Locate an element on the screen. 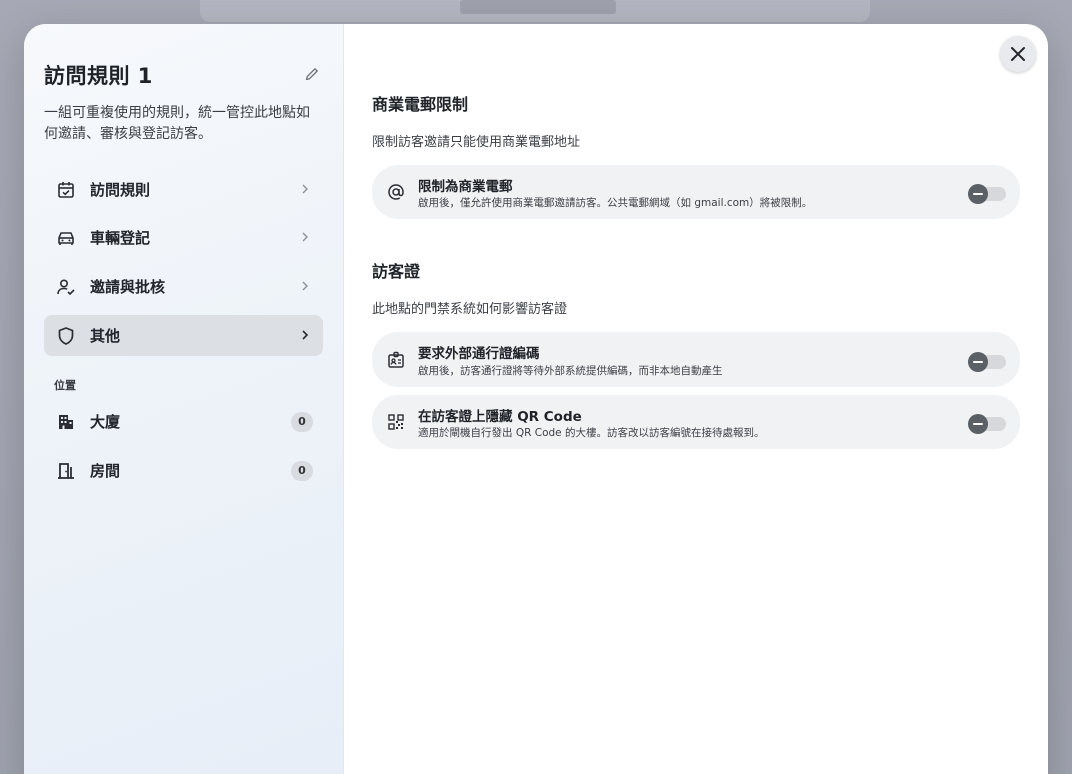  pencil-icon is located at coordinates (311, 74).